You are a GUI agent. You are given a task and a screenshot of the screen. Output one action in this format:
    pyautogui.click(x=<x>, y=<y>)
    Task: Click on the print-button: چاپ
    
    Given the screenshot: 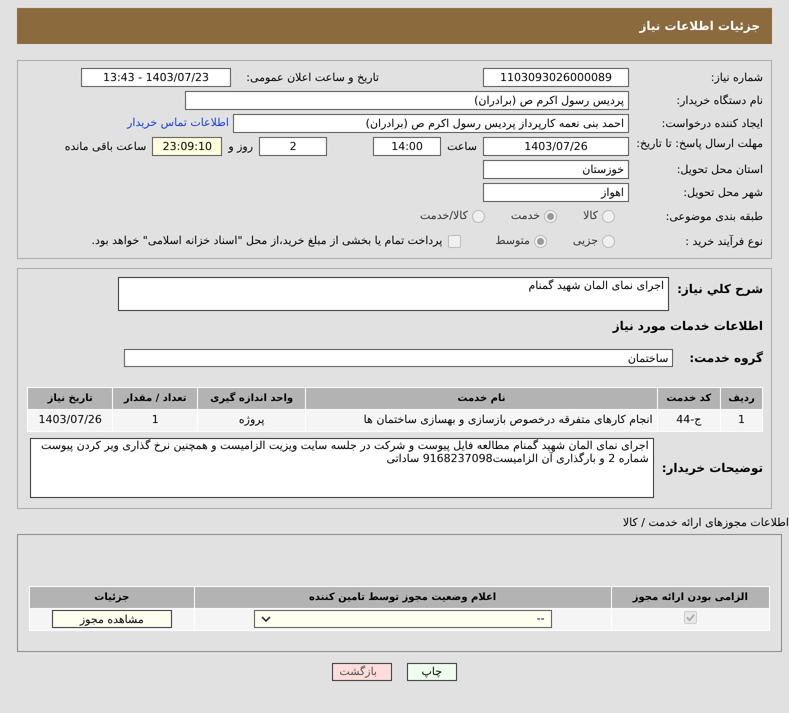 What is the action you would take?
    pyautogui.click(x=432, y=671)
    